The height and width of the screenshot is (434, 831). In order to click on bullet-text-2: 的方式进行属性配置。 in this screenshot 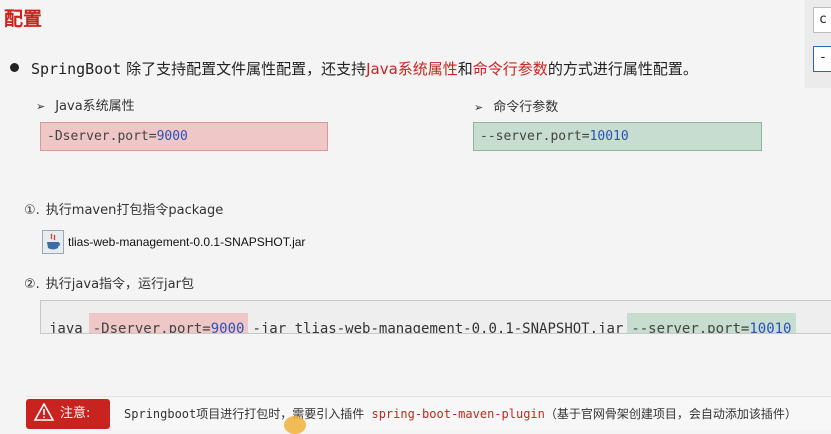, I will do `click(622, 69)`.